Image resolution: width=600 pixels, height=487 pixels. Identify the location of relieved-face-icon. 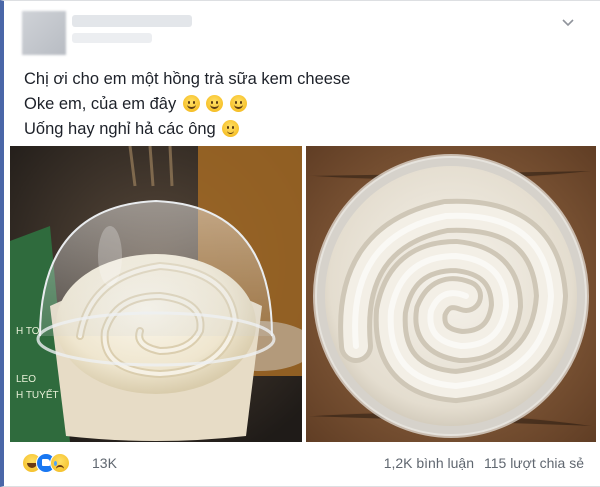
(231, 128).